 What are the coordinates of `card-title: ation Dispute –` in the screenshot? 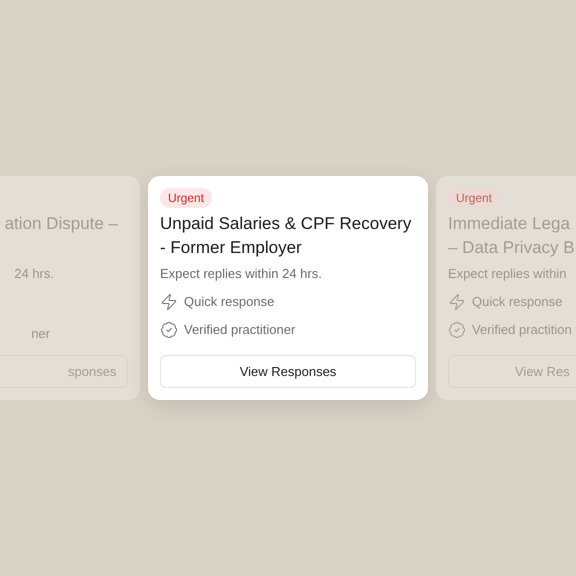 It's located at (61, 224).